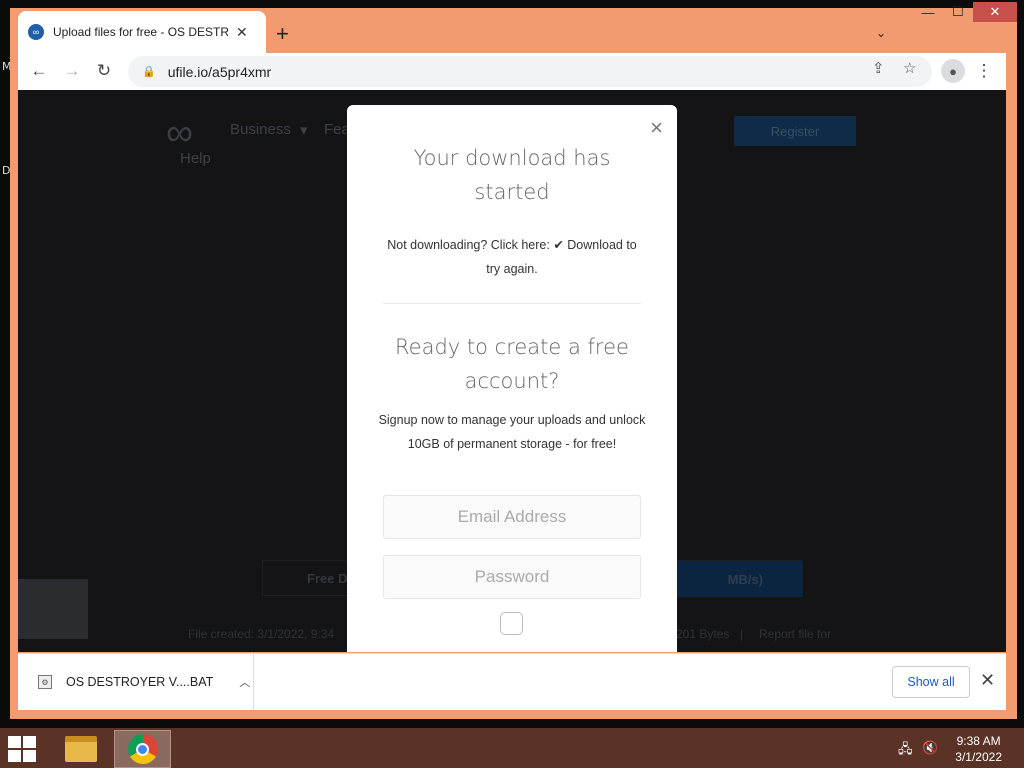  I want to click on menu-kebab-icon: ⋮, so click(984, 71).